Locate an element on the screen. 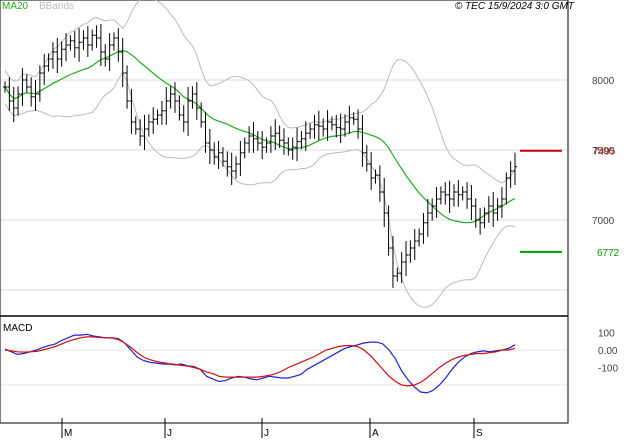 This screenshot has height=440, width=627. y-tick-label: 8000 is located at coordinates (603, 81).